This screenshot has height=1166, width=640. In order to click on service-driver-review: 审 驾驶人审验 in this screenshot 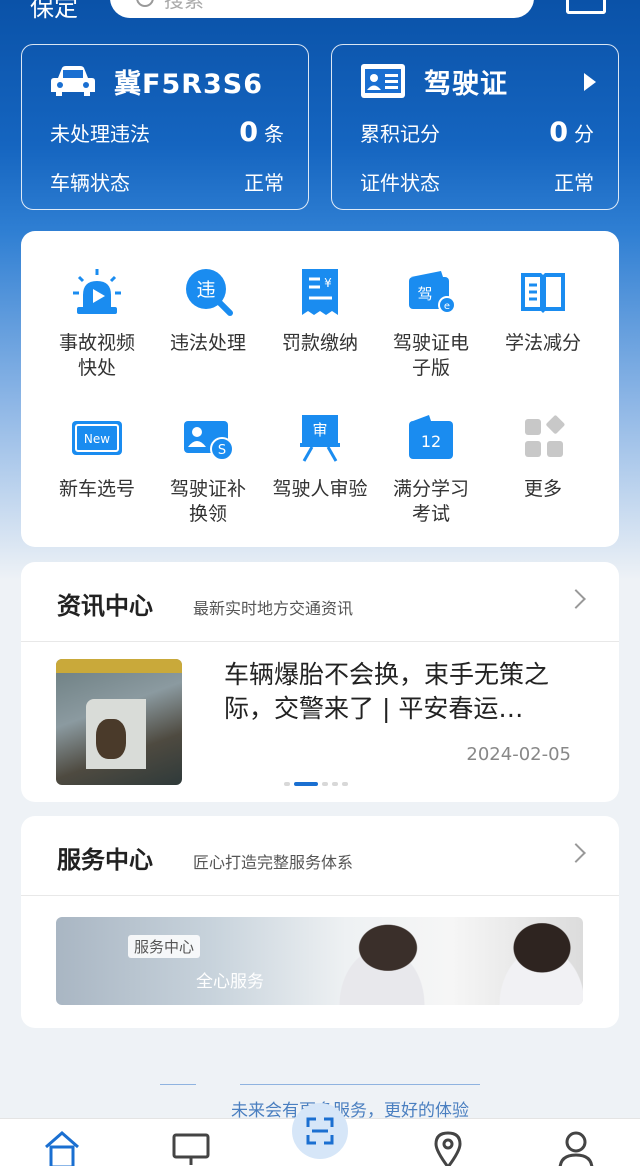, I will do `click(320, 457)`.